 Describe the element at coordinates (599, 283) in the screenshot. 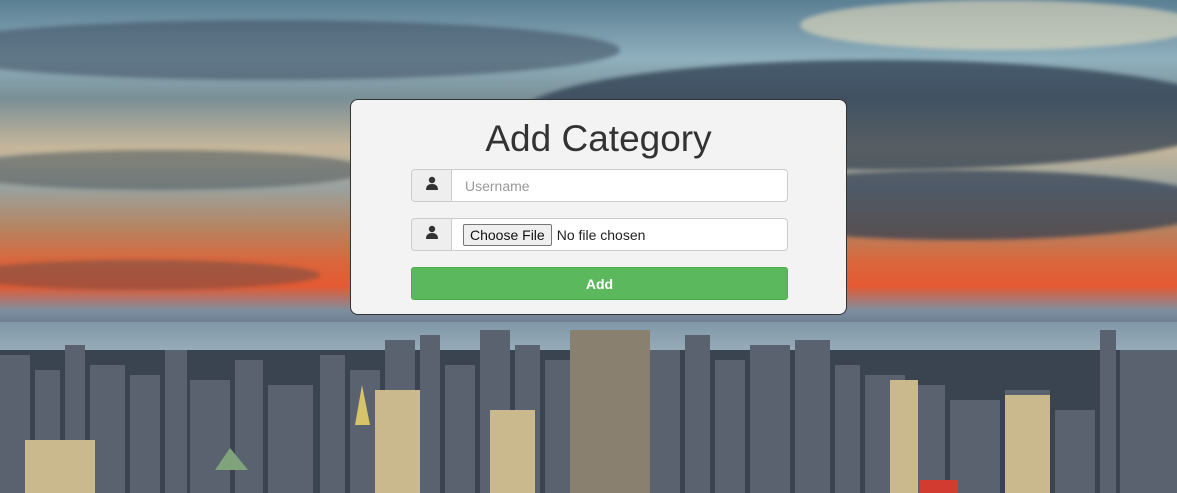

I see `add-button: Add` at that location.